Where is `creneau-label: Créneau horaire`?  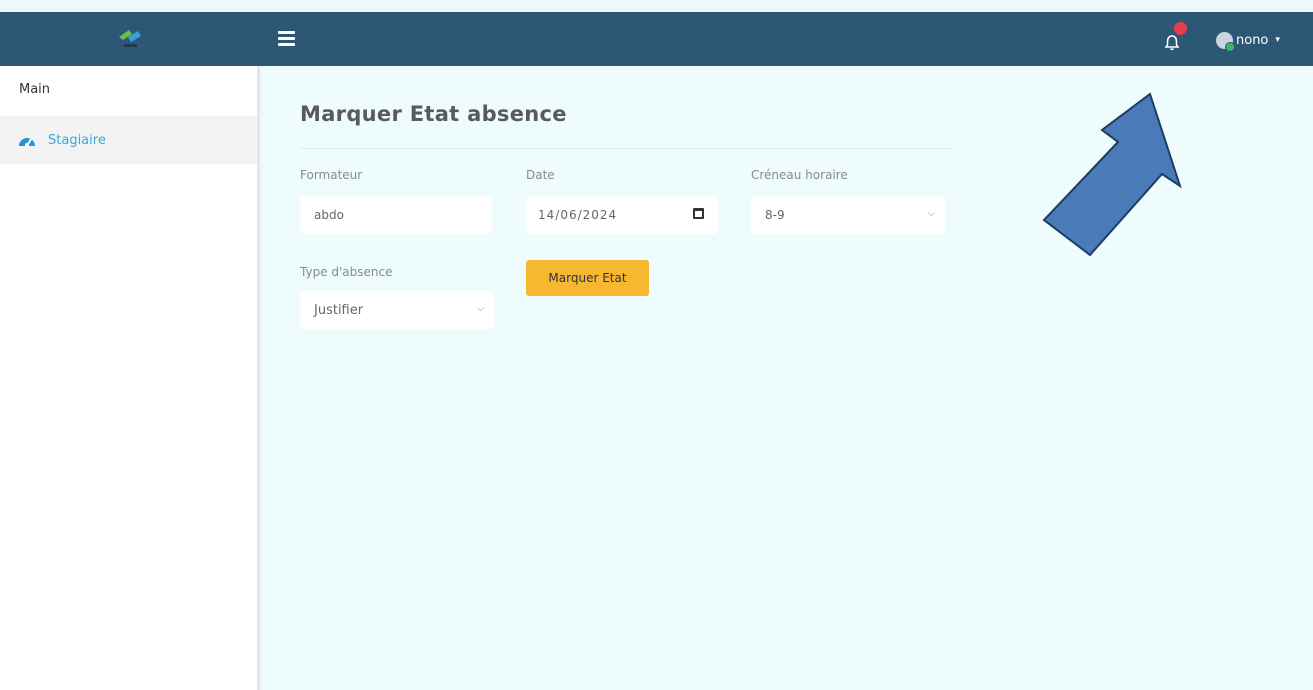
creneau-label: Créneau horaire is located at coordinates (799, 175).